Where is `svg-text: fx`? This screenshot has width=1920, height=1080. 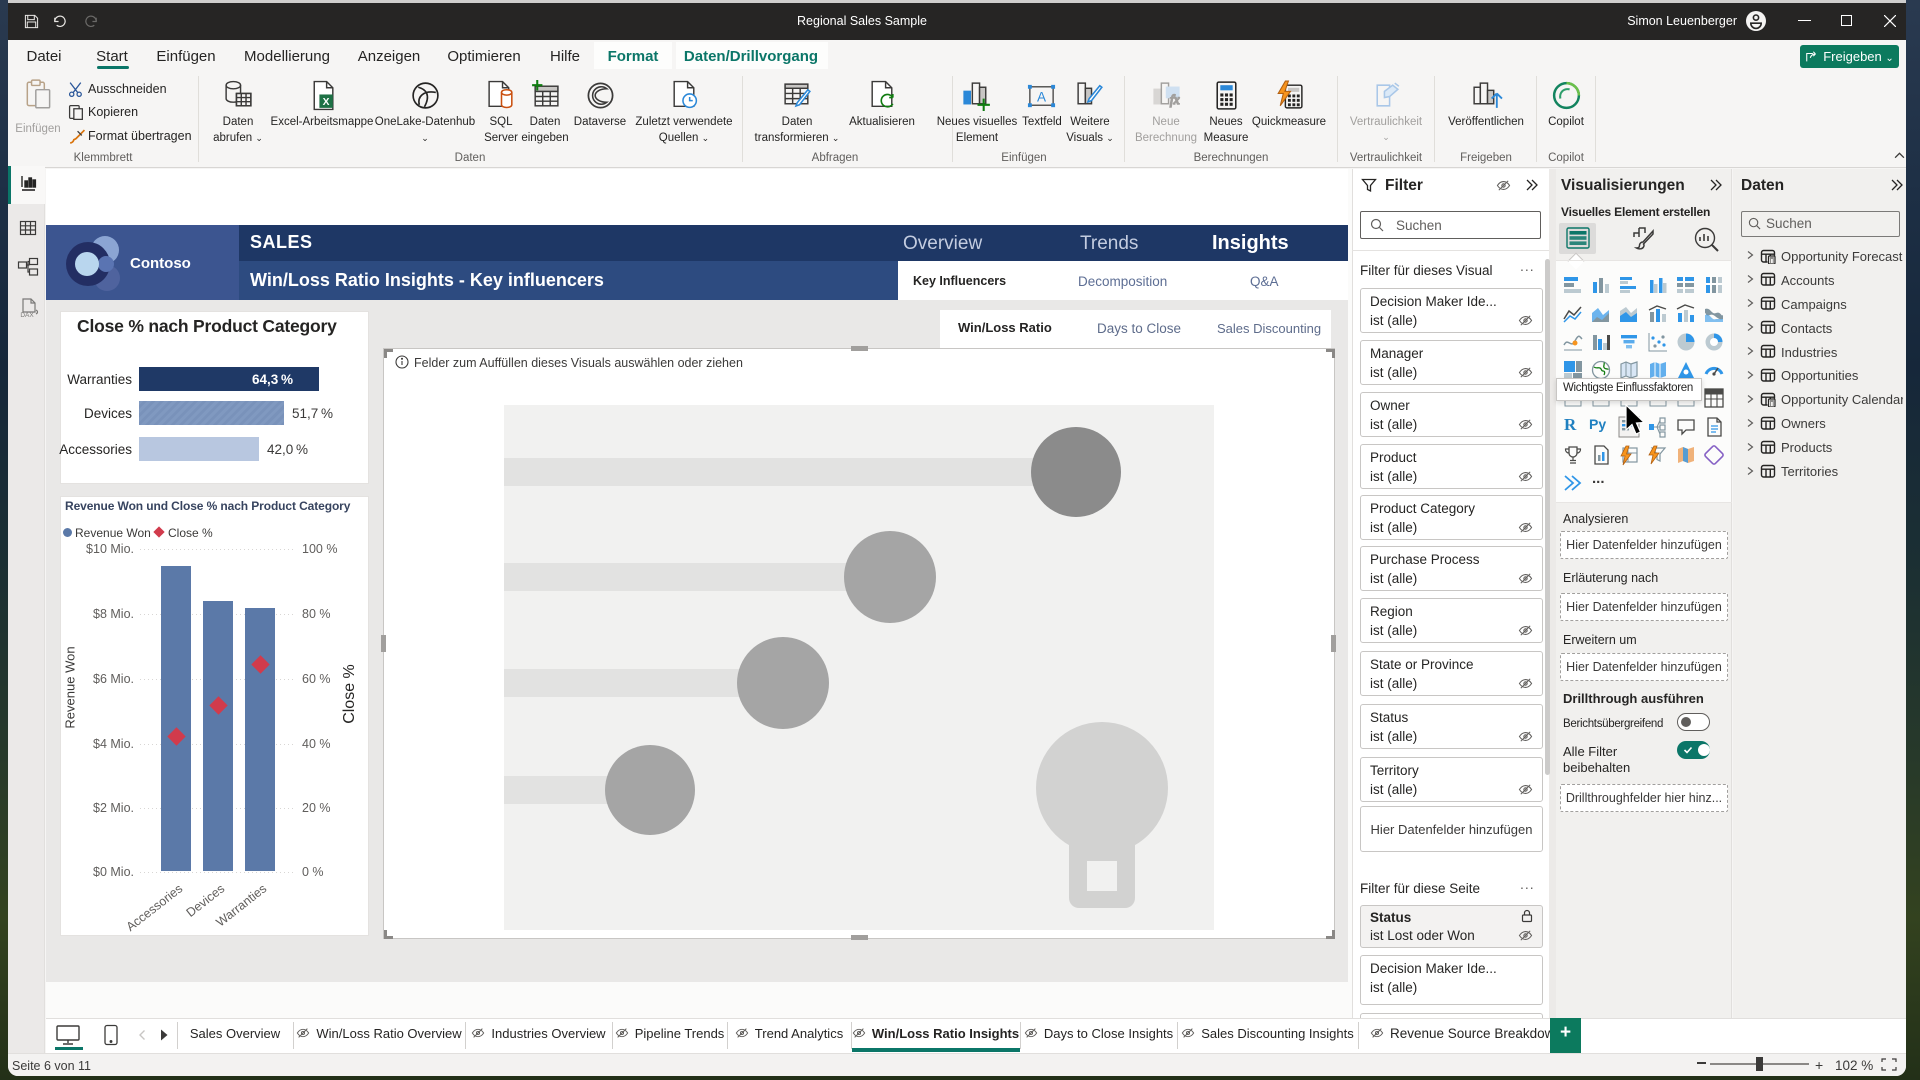
svg-text: fx is located at coordinates (1175, 99).